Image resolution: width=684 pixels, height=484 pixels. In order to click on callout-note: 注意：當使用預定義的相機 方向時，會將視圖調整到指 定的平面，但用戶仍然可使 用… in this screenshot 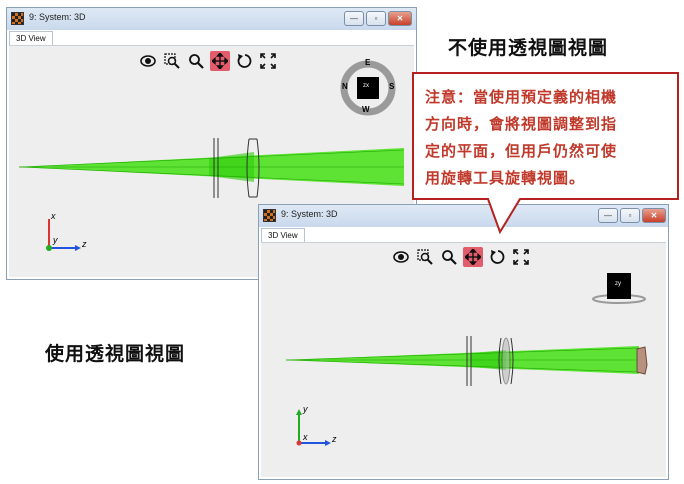, I will do `click(550, 138)`.